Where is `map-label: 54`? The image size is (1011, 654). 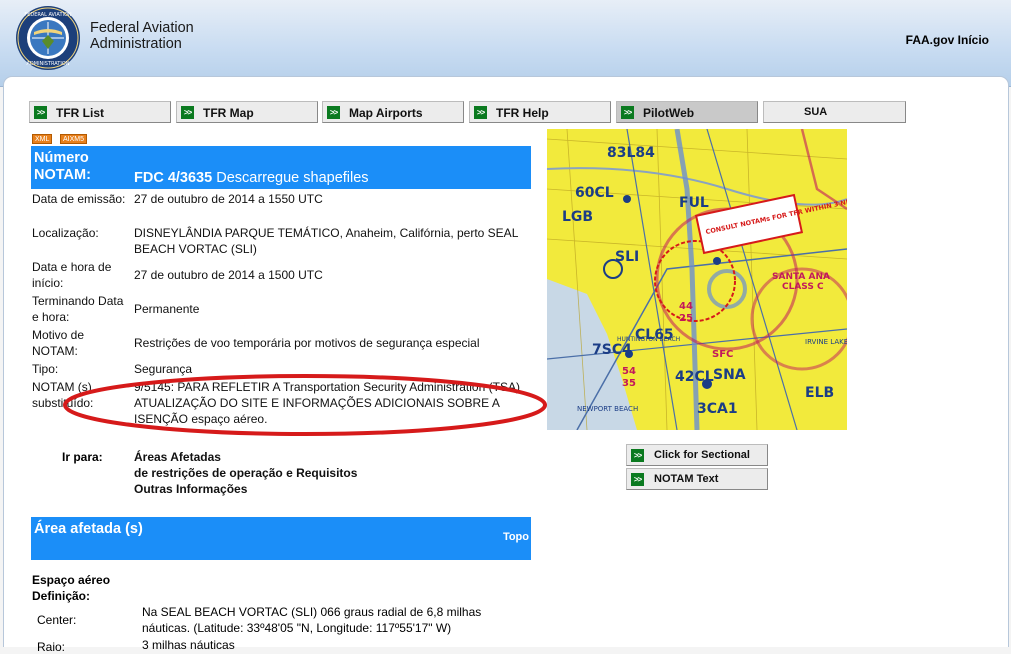 map-label: 54 is located at coordinates (629, 371).